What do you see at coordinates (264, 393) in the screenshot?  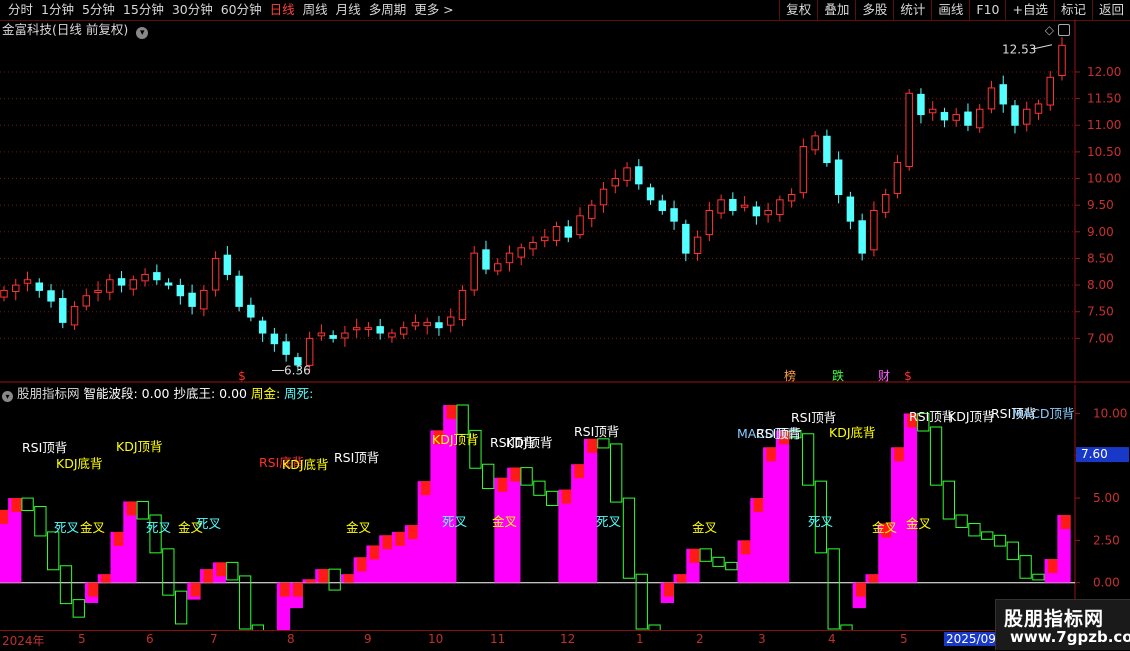 I see `indicator-field-2: 周金:` at bounding box center [264, 393].